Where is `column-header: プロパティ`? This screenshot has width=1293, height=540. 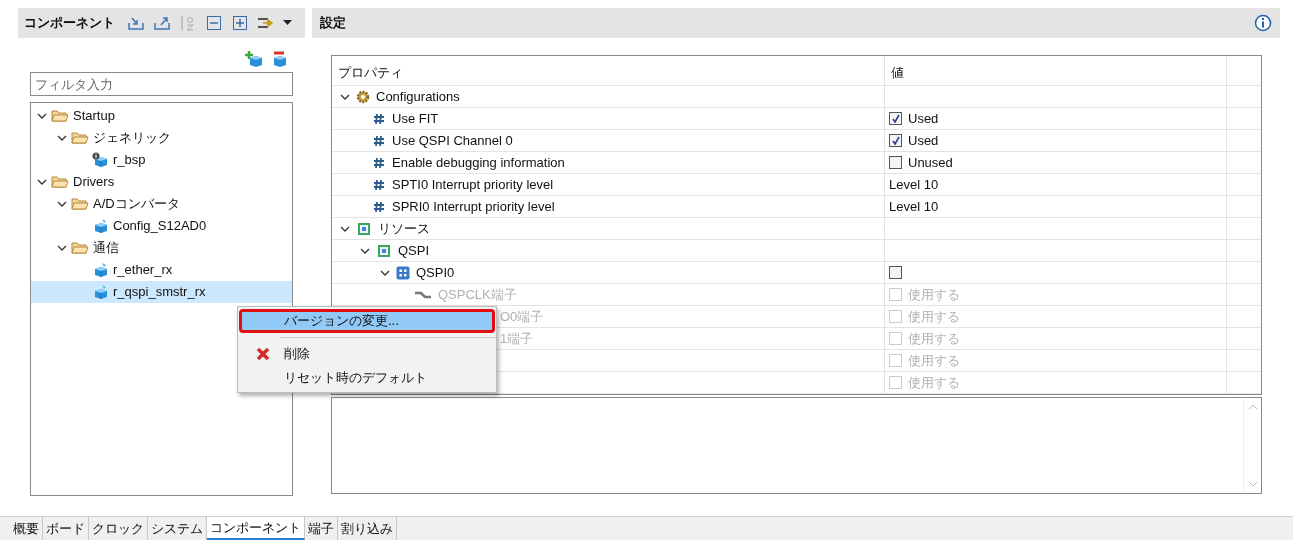 column-header: プロパティ is located at coordinates (370, 72).